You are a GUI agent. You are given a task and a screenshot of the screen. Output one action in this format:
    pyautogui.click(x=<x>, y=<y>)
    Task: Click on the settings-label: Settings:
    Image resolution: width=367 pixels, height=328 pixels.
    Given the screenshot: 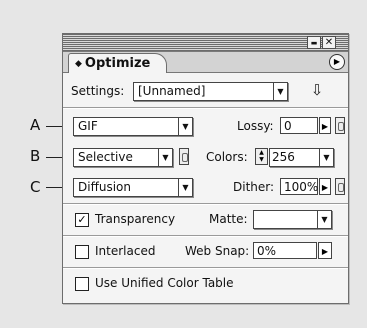 What is the action you would take?
    pyautogui.click(x=98, y=91)
    